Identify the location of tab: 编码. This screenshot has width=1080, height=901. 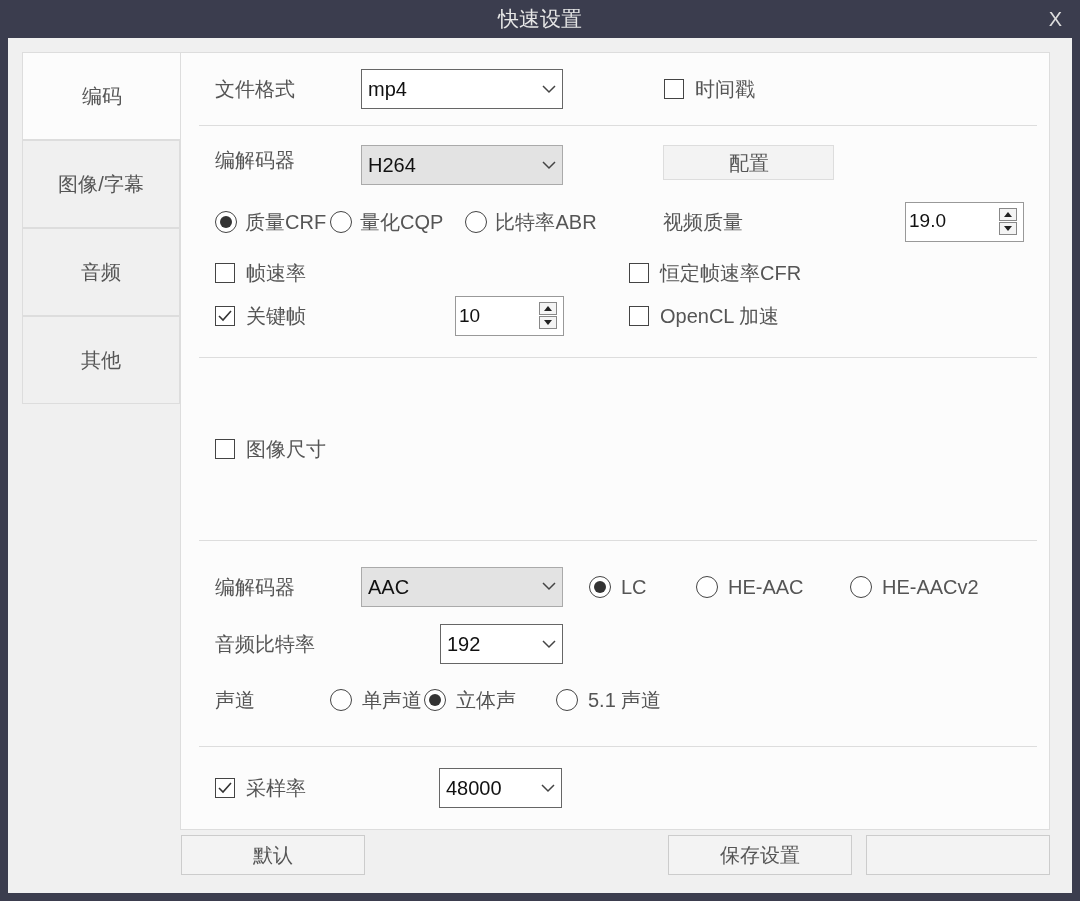
(101, 96).